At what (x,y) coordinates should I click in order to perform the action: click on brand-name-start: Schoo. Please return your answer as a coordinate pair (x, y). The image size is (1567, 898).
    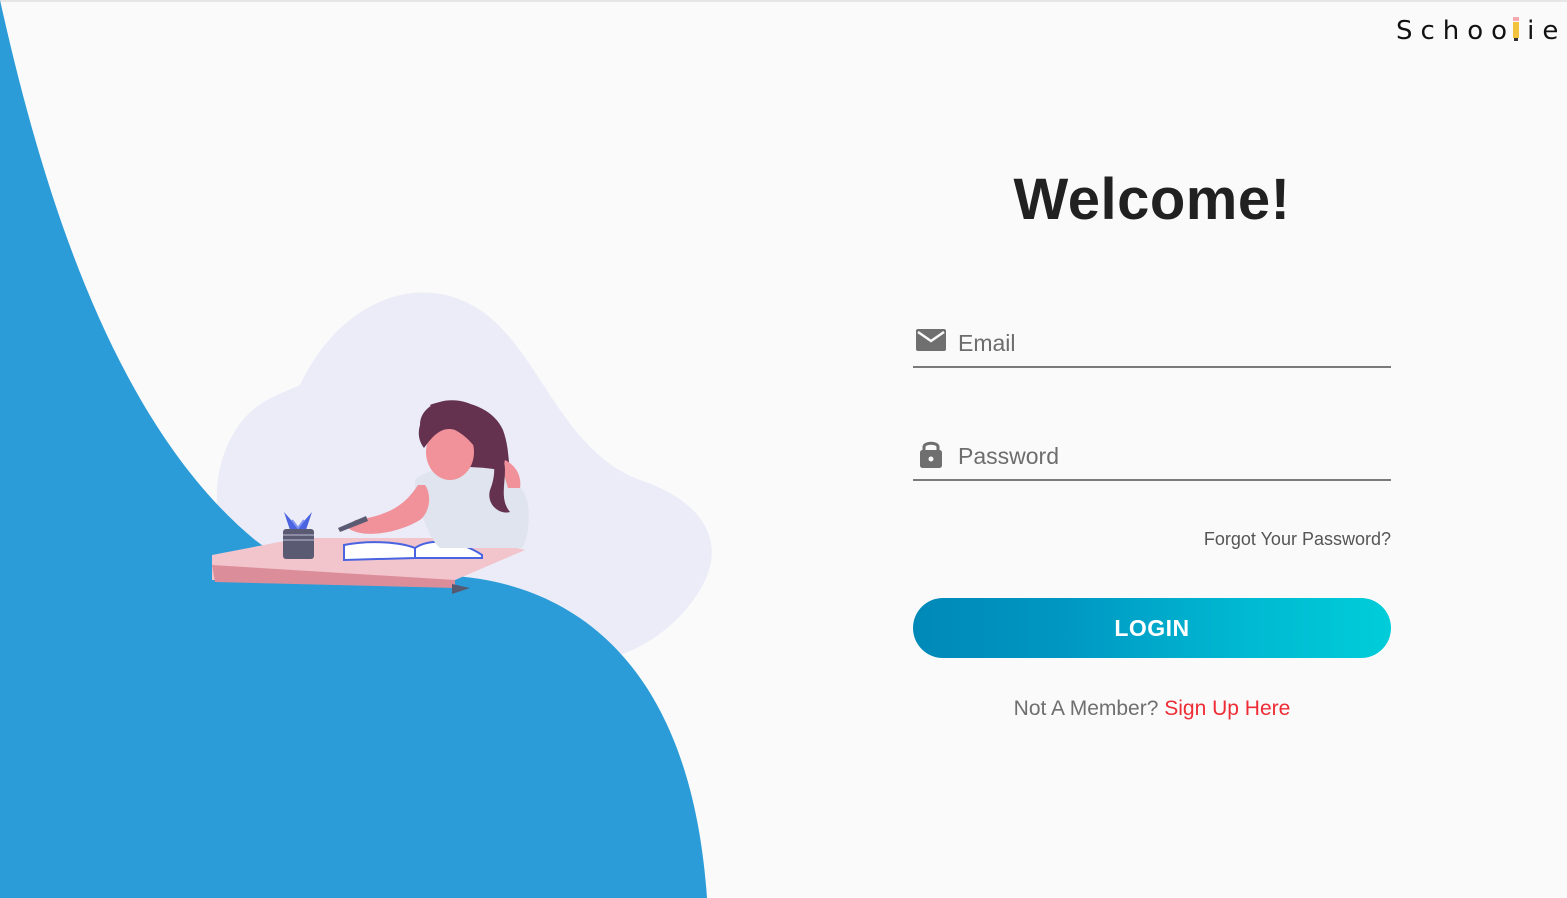
    Looking at the image, I should click on (1456, 31).